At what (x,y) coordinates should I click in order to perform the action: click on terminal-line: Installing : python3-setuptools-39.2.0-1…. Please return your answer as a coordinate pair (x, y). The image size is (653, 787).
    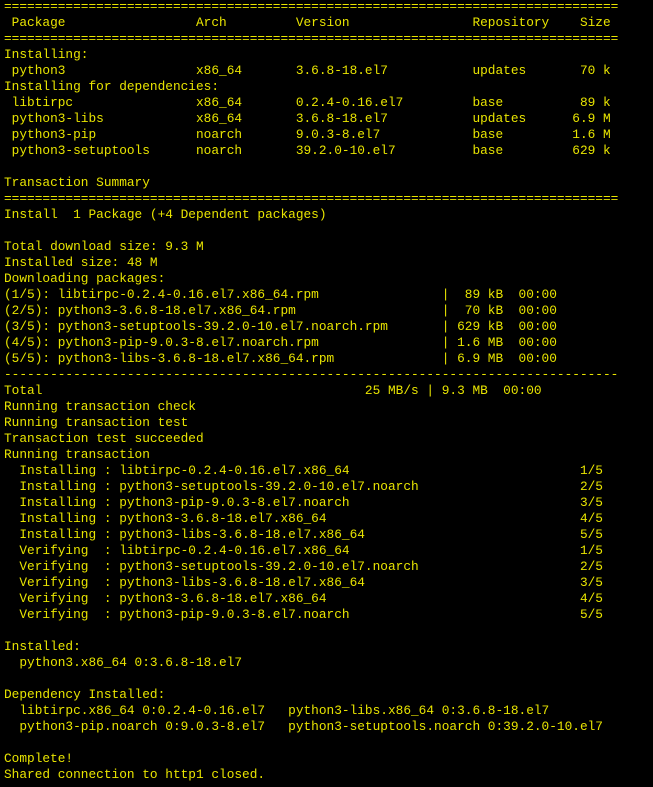
    Looking at the image, I should click on (303, 486).